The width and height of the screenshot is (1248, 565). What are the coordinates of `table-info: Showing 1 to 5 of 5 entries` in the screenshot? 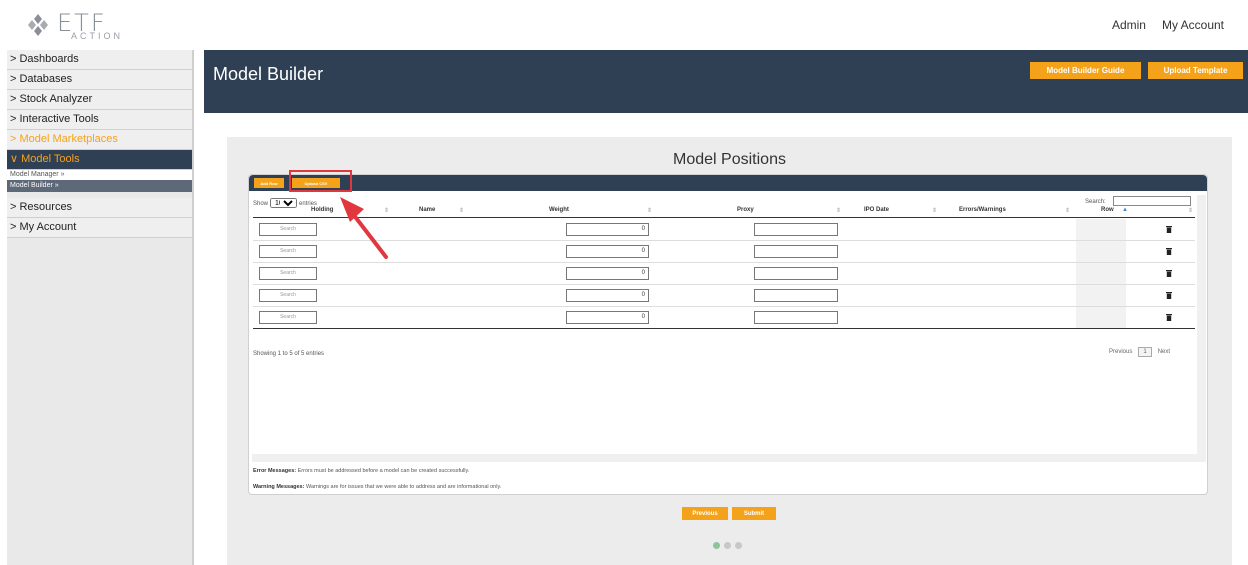 It's located at (289, 354).